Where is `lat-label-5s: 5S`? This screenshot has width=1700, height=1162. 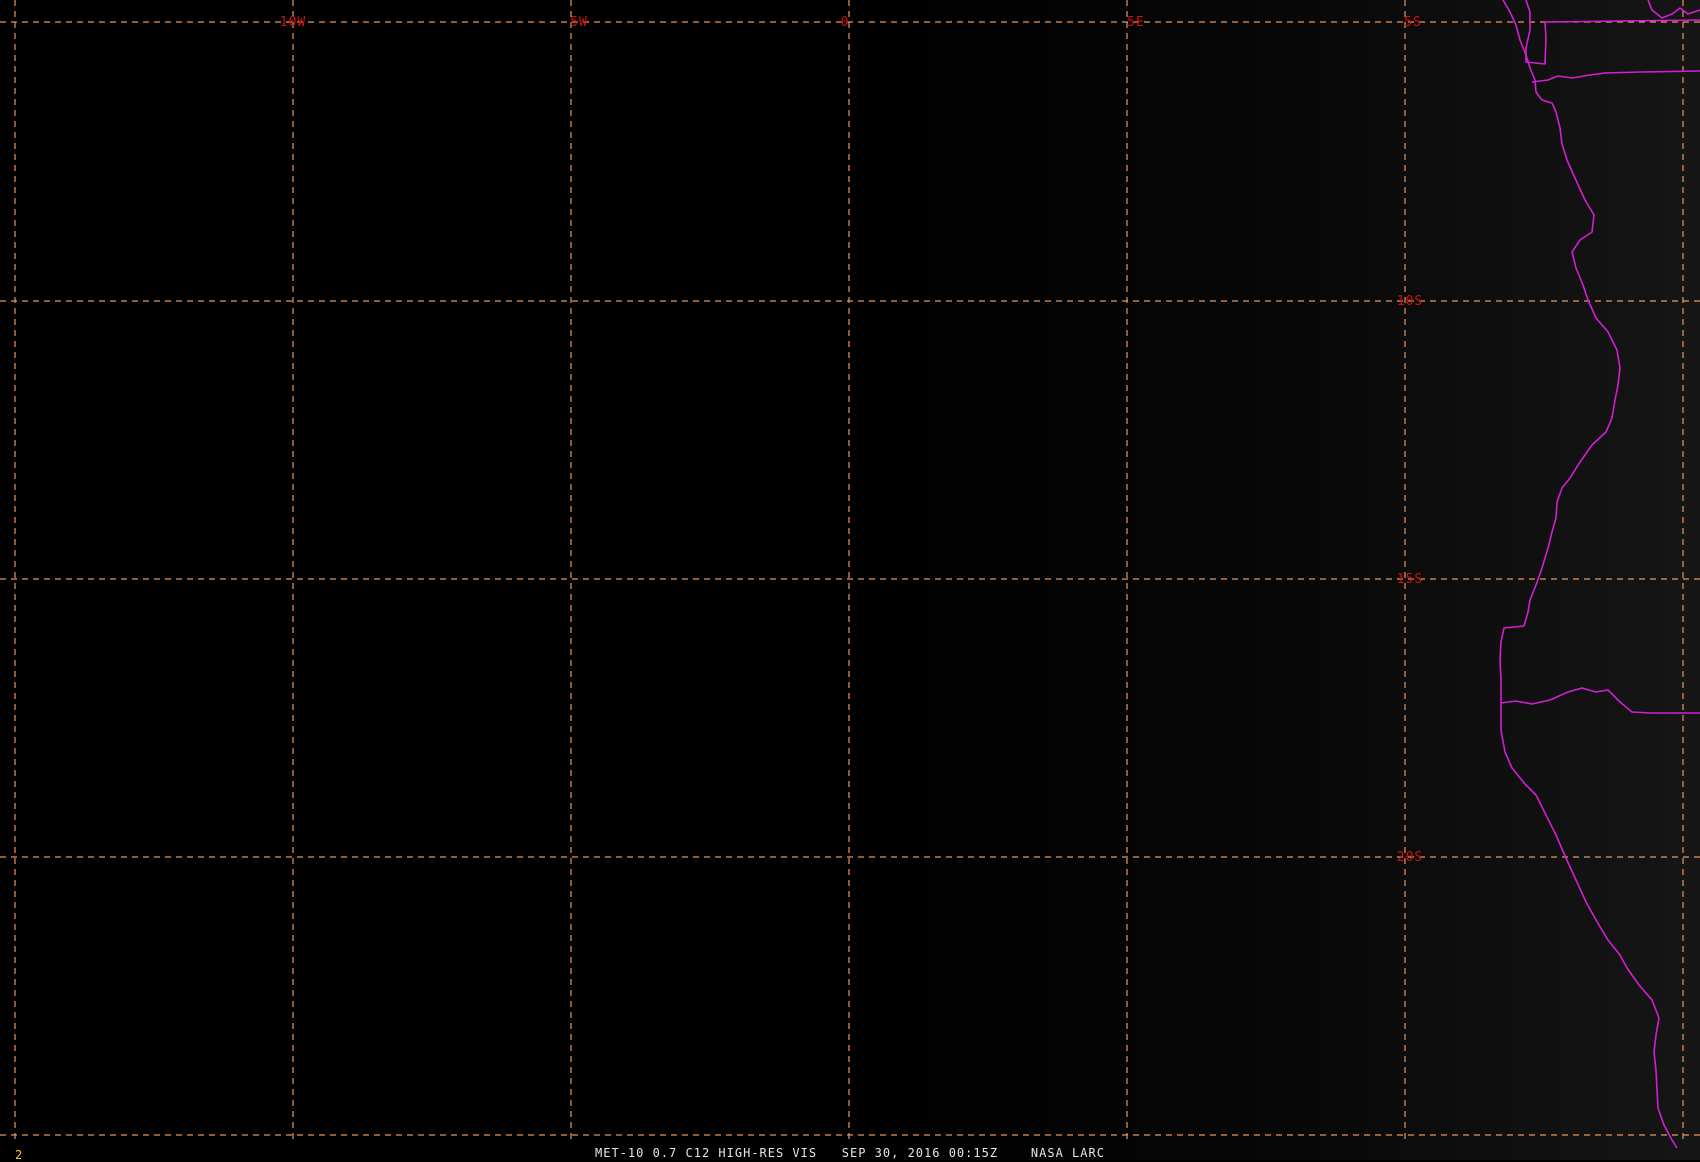
lat-label-5s: 5S is located at coordinates (1413, 22).